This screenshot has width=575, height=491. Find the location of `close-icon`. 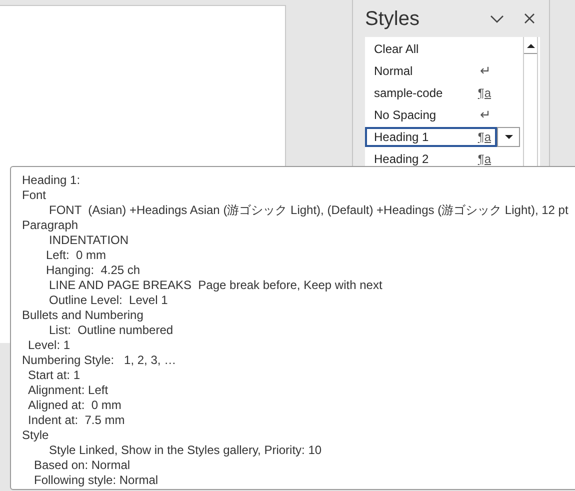

close-icon is located at coordinates (529, 18).